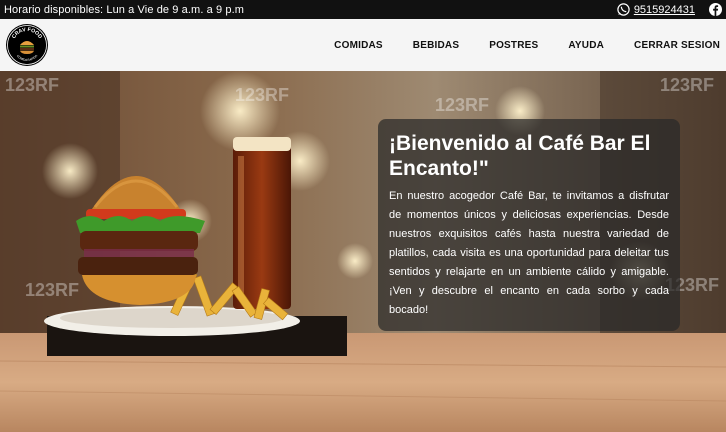 The image size is (726, 432). Describe the element at coordinates (586, 45) in the screenshot. I see `nav-item-ayuda: AYUDA` at that location.